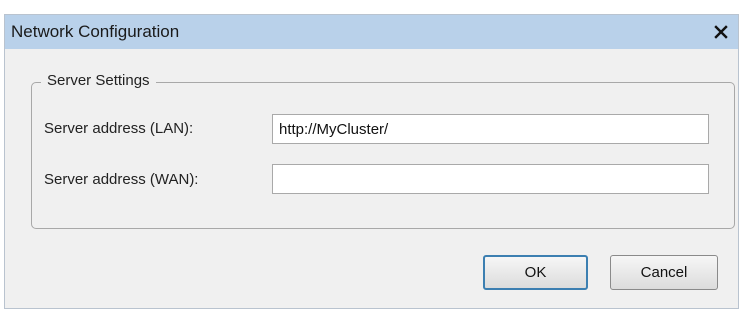 This screenshot has height=309, width=743. What do you see at coordinates (371, 32) in the screenshot?
I see `title-bar: Network Configuration` at bounding box center [371, 32].